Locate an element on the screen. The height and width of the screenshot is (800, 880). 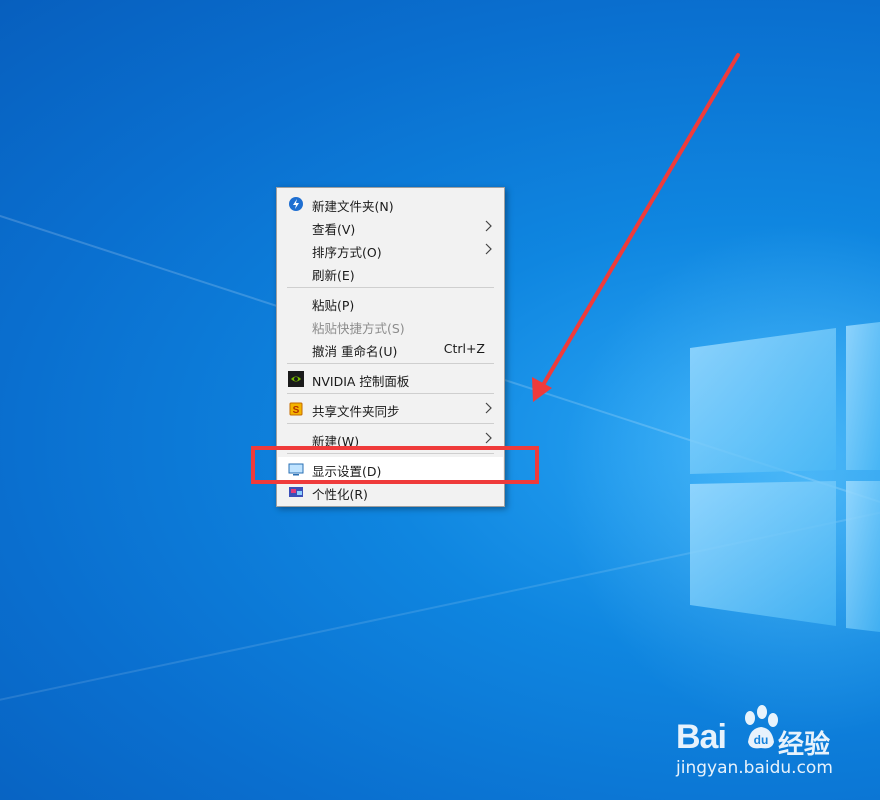
personalize-icon is located at coordinates (296, 492).